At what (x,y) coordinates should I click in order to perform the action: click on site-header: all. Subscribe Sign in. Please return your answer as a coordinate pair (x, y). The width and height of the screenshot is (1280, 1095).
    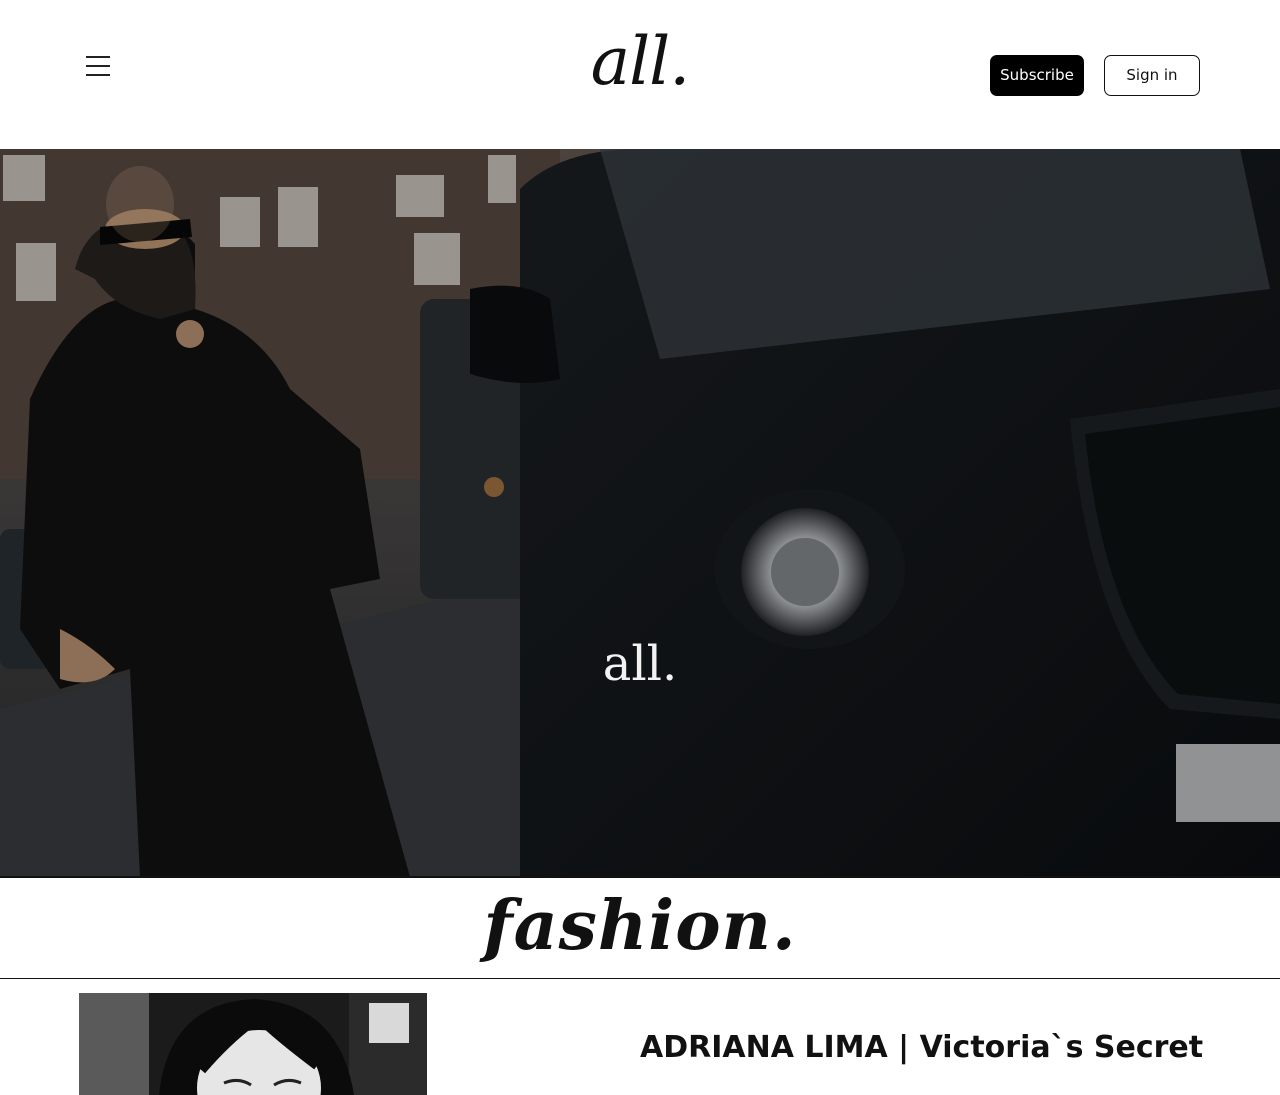
    Looking at the image, I should click on (640, 74).